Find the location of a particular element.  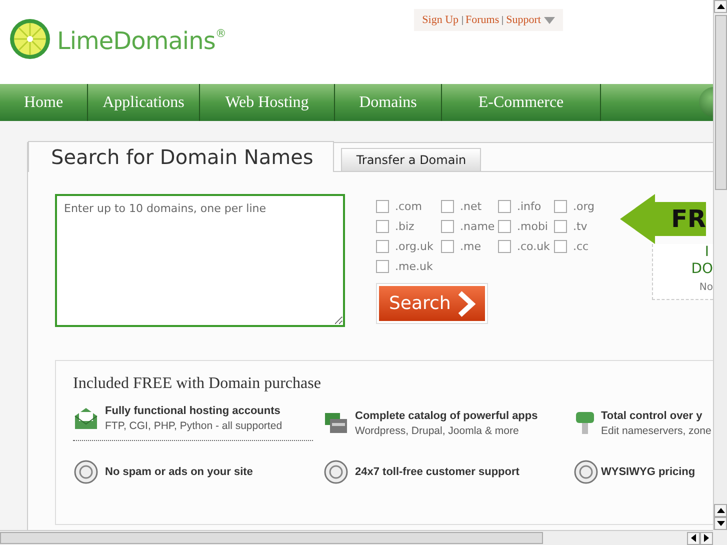

nav-item: Domains is located at coordinates (388, 102).